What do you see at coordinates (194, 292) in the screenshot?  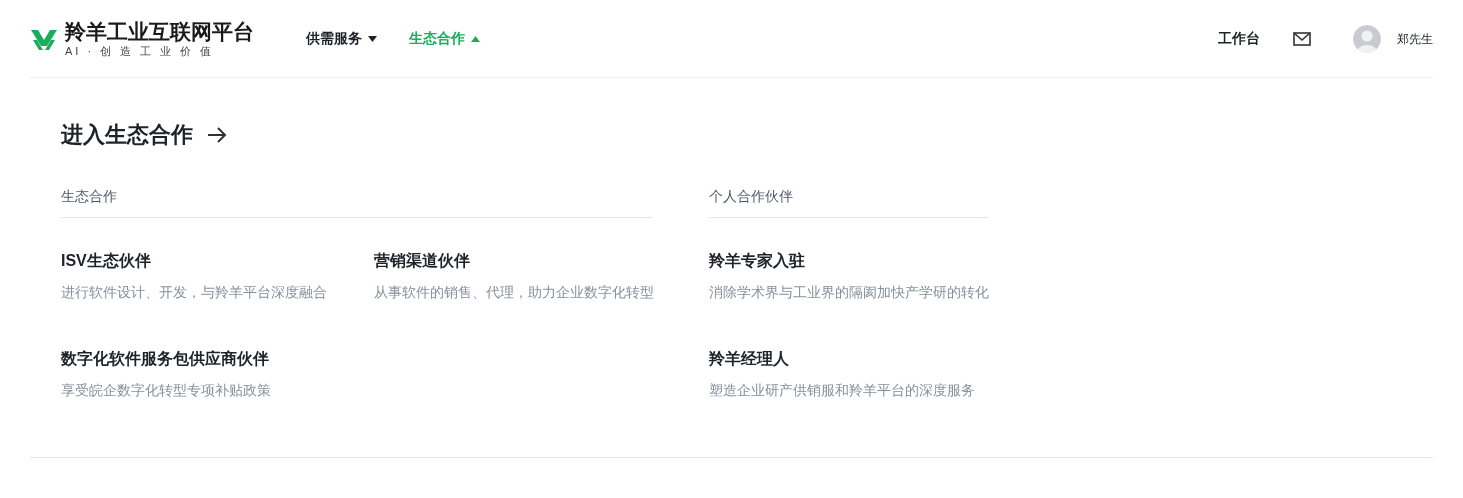 I see `item-description: 进行软件设计、开发，与羚羊平台深度融合` at bounding box center [194, 292].